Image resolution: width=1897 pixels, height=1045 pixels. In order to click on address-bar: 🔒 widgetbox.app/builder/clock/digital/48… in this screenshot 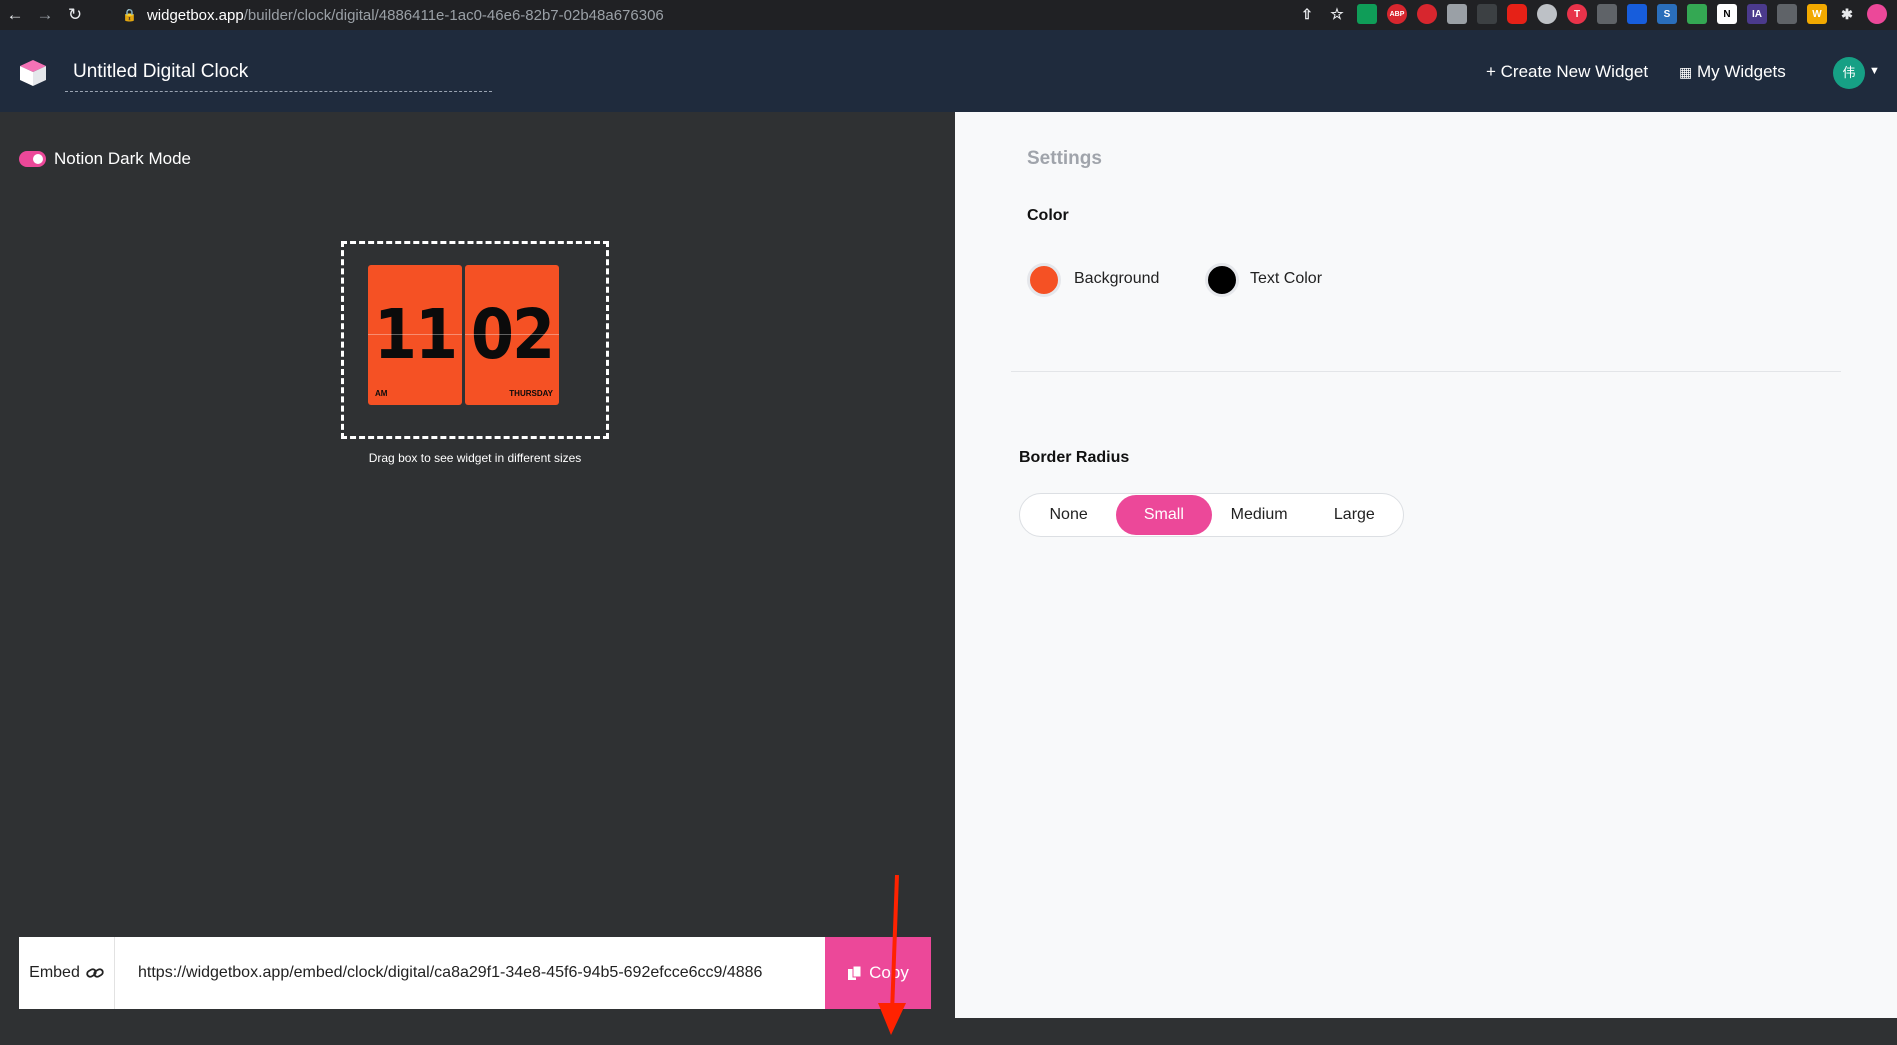, I will do `click(393, 15)`.